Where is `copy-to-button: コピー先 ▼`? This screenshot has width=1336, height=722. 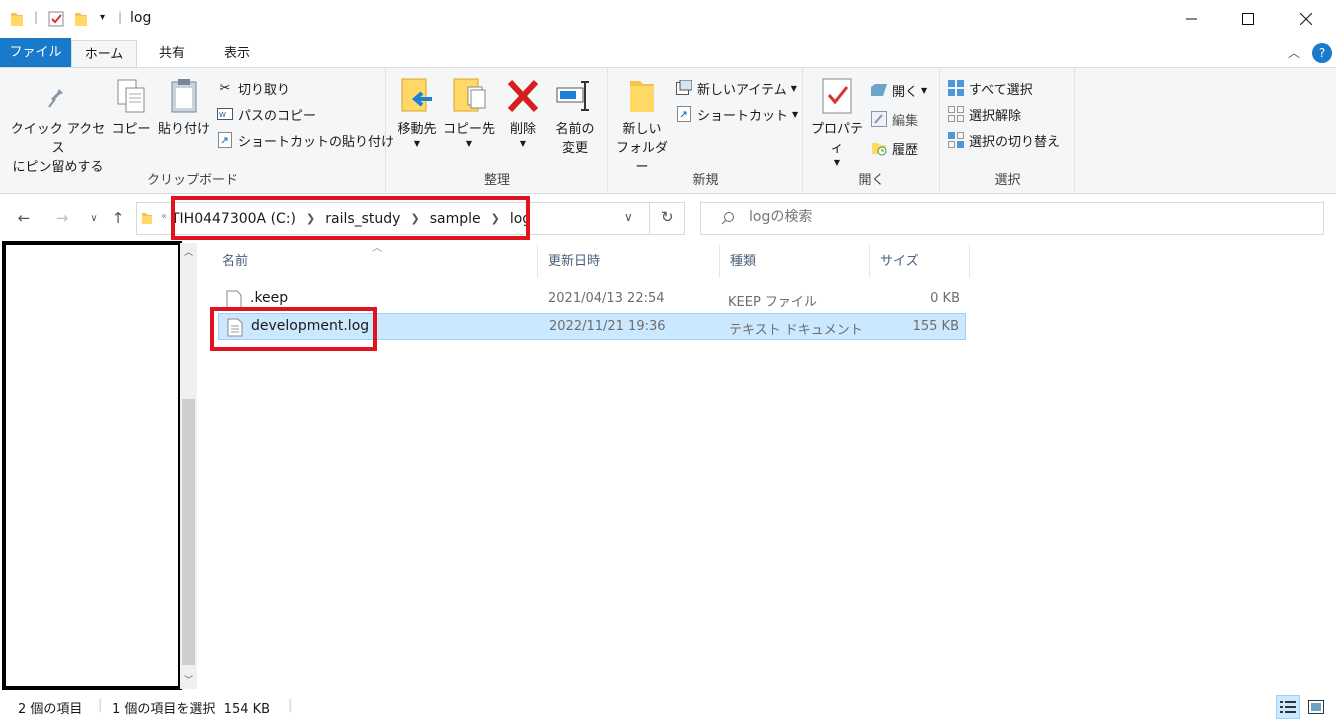
copy-to-button: コピー先 ▼ is located at coordinates (469, 111).